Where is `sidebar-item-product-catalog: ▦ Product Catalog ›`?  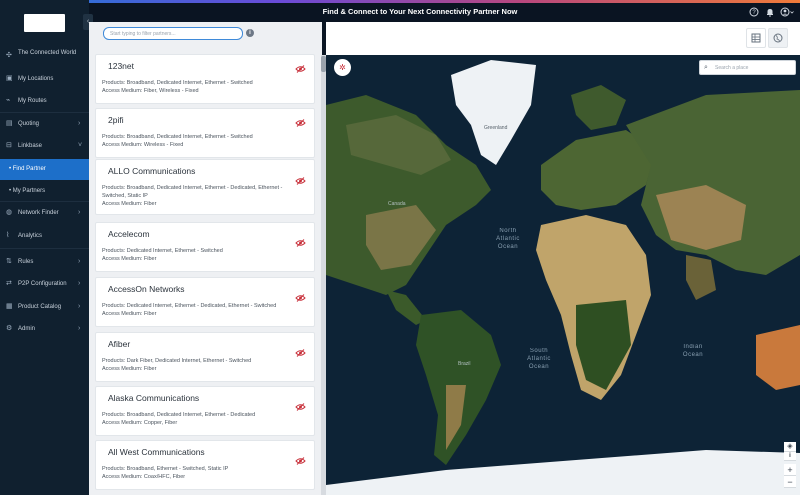
sidebar-item-product-catalog: ▦ Product Catalog › is located at coordinates (44, 308).